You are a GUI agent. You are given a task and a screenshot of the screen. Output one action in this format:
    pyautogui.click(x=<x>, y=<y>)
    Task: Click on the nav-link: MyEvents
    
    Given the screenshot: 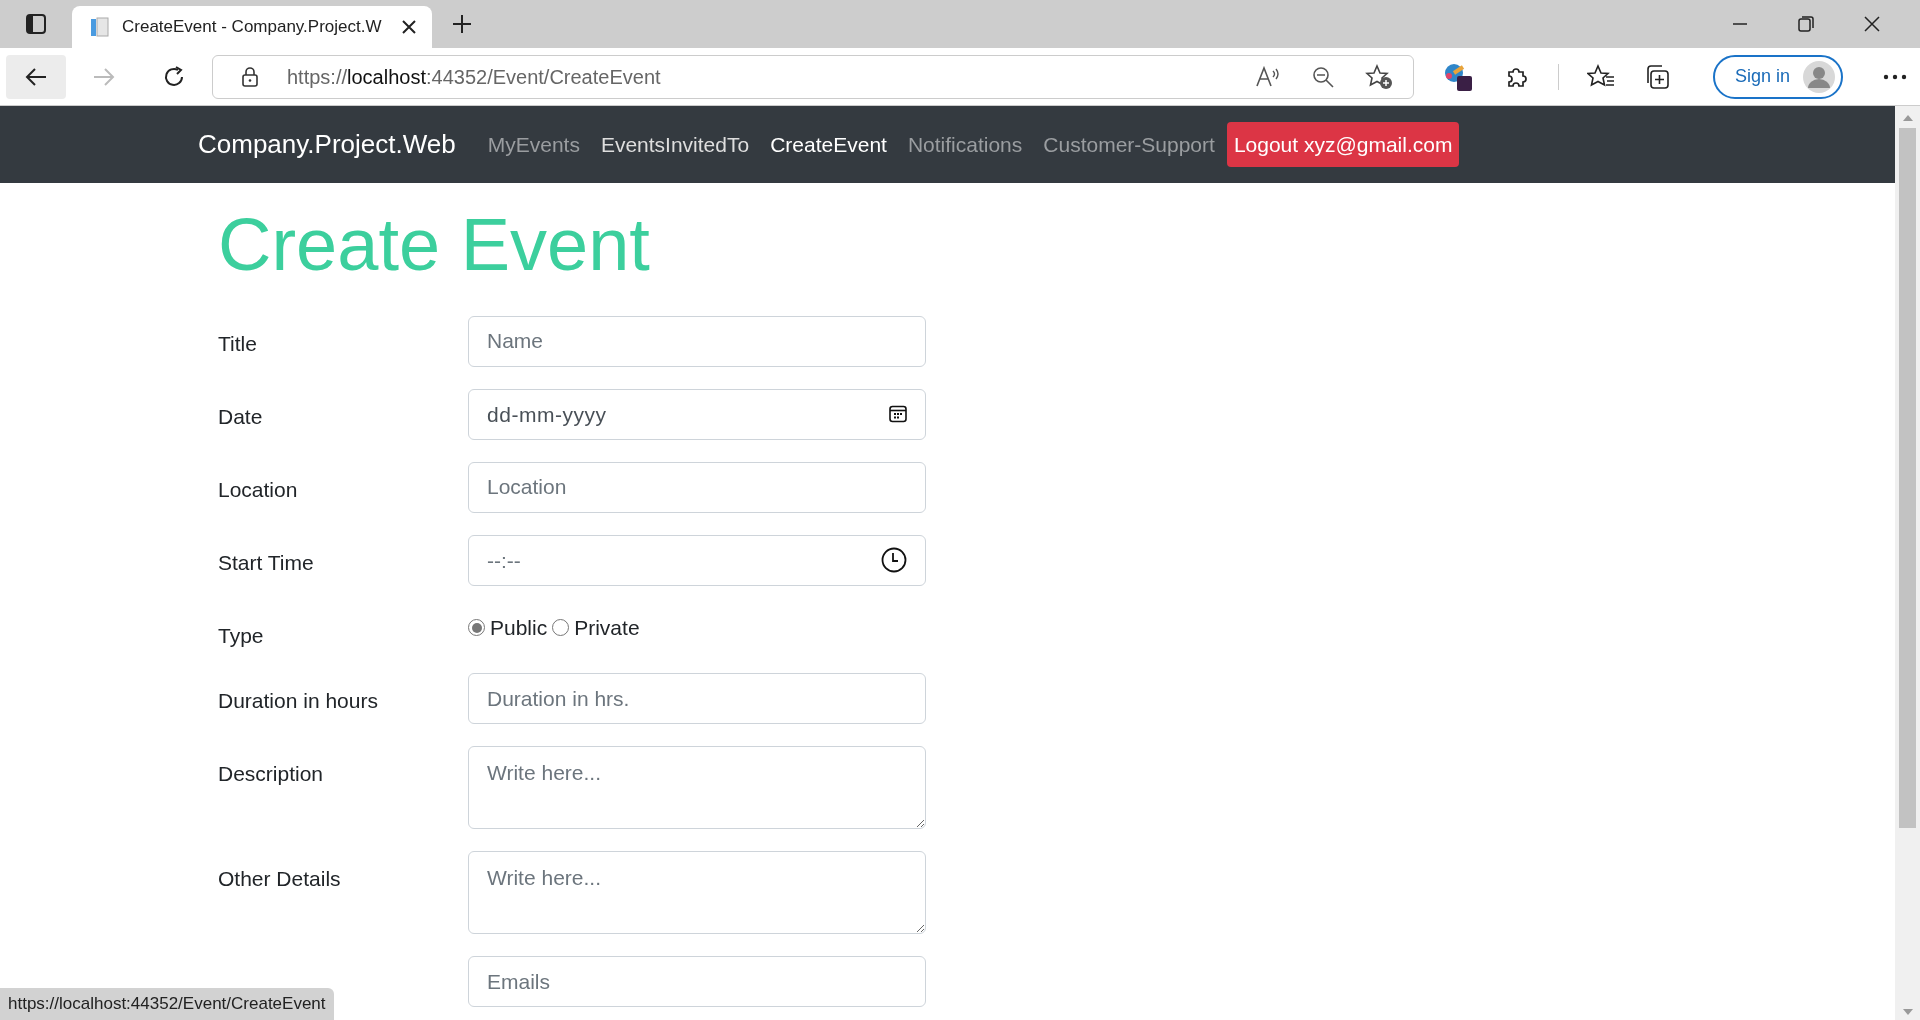 What is the action you would take?
    pyautogui.click(x=533, y=144)
    